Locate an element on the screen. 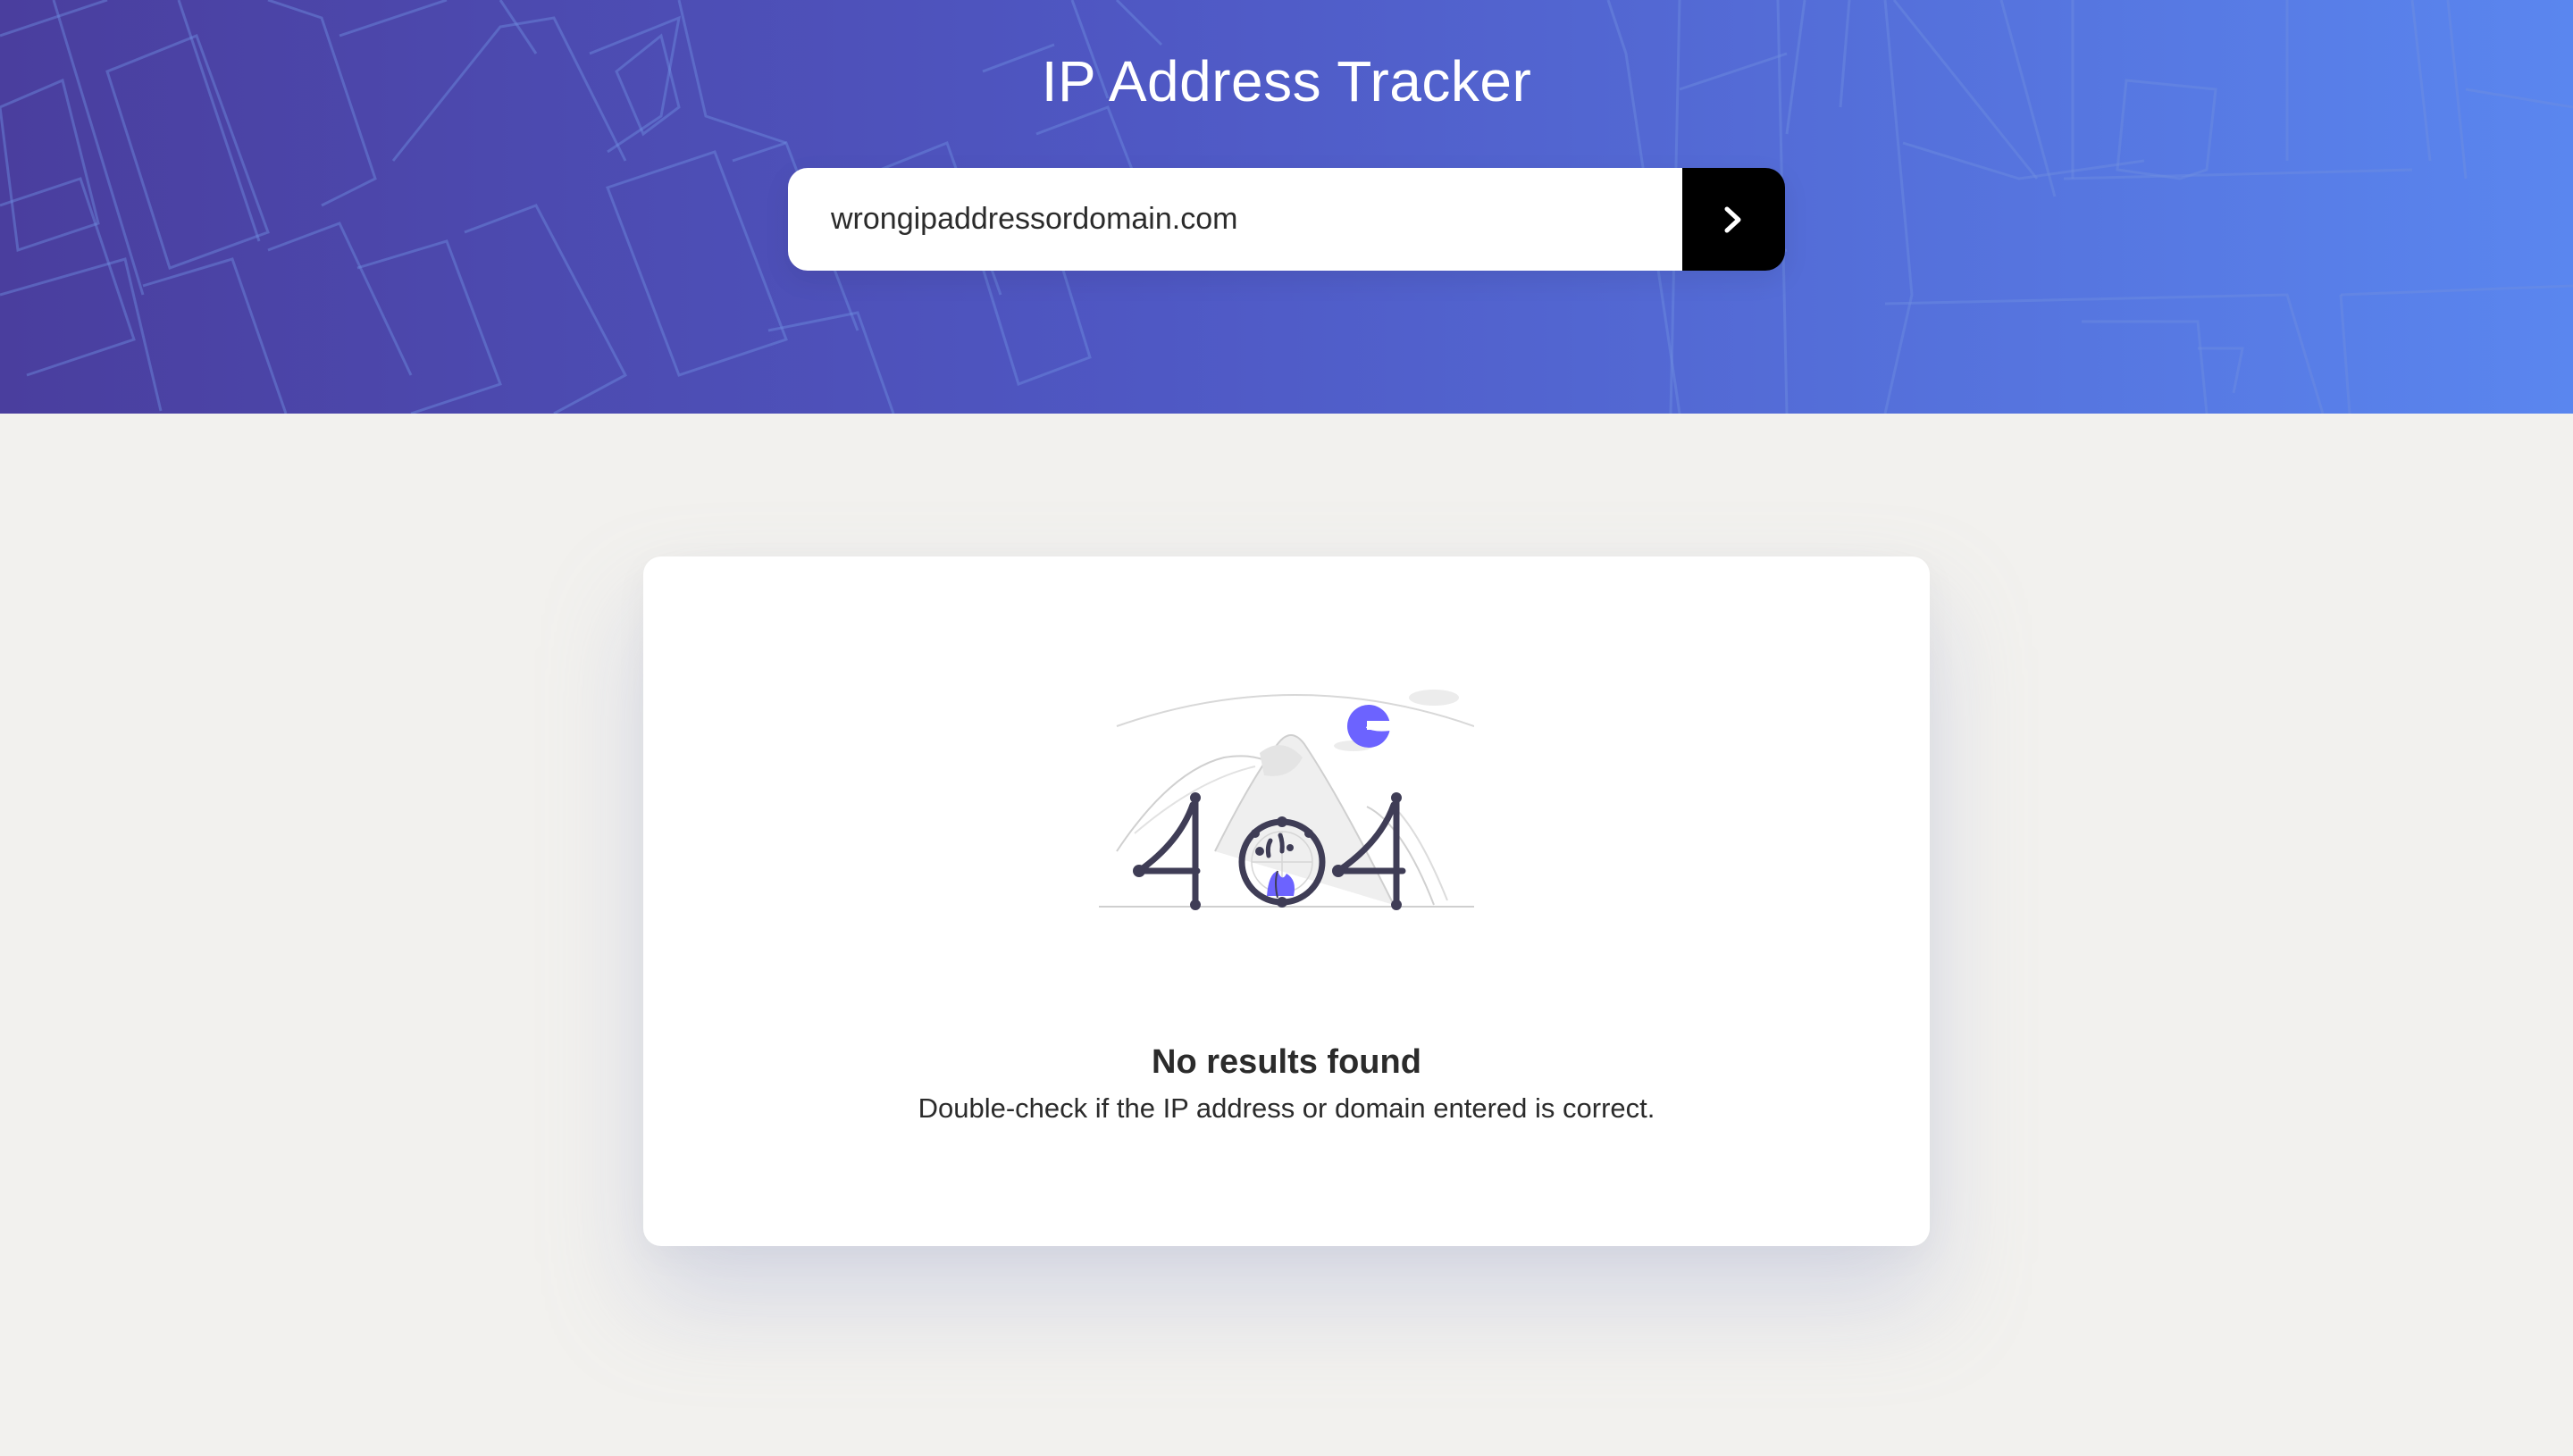 This screenshot has height=1456, width=2573. search-submit-button is located at coordinates (1733, 219).